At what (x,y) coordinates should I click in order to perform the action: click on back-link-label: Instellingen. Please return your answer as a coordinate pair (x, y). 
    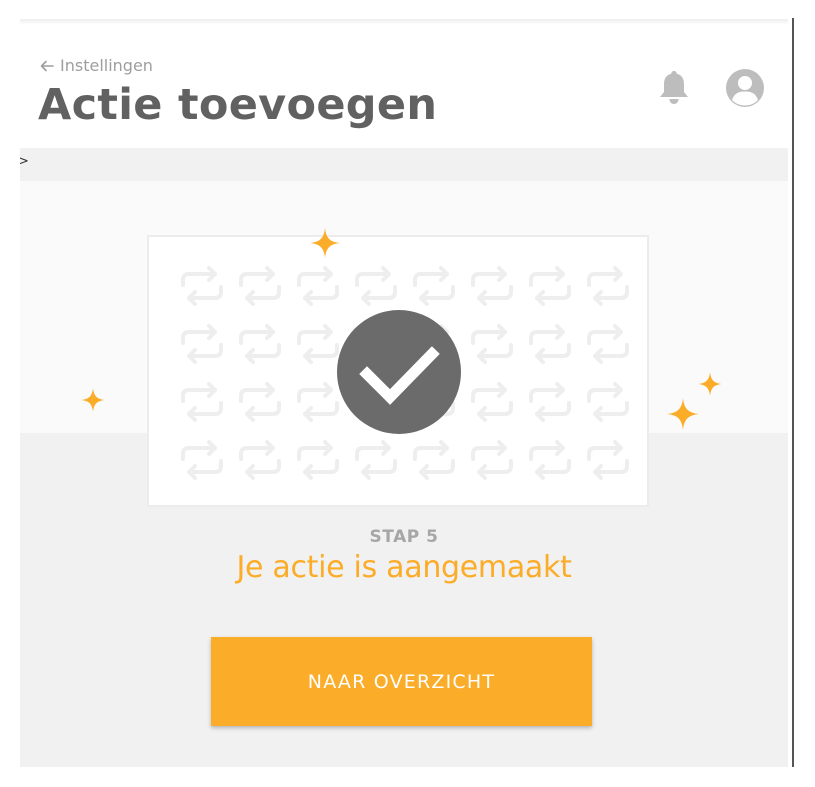
    Looking at the image, I should click on (106, 65).